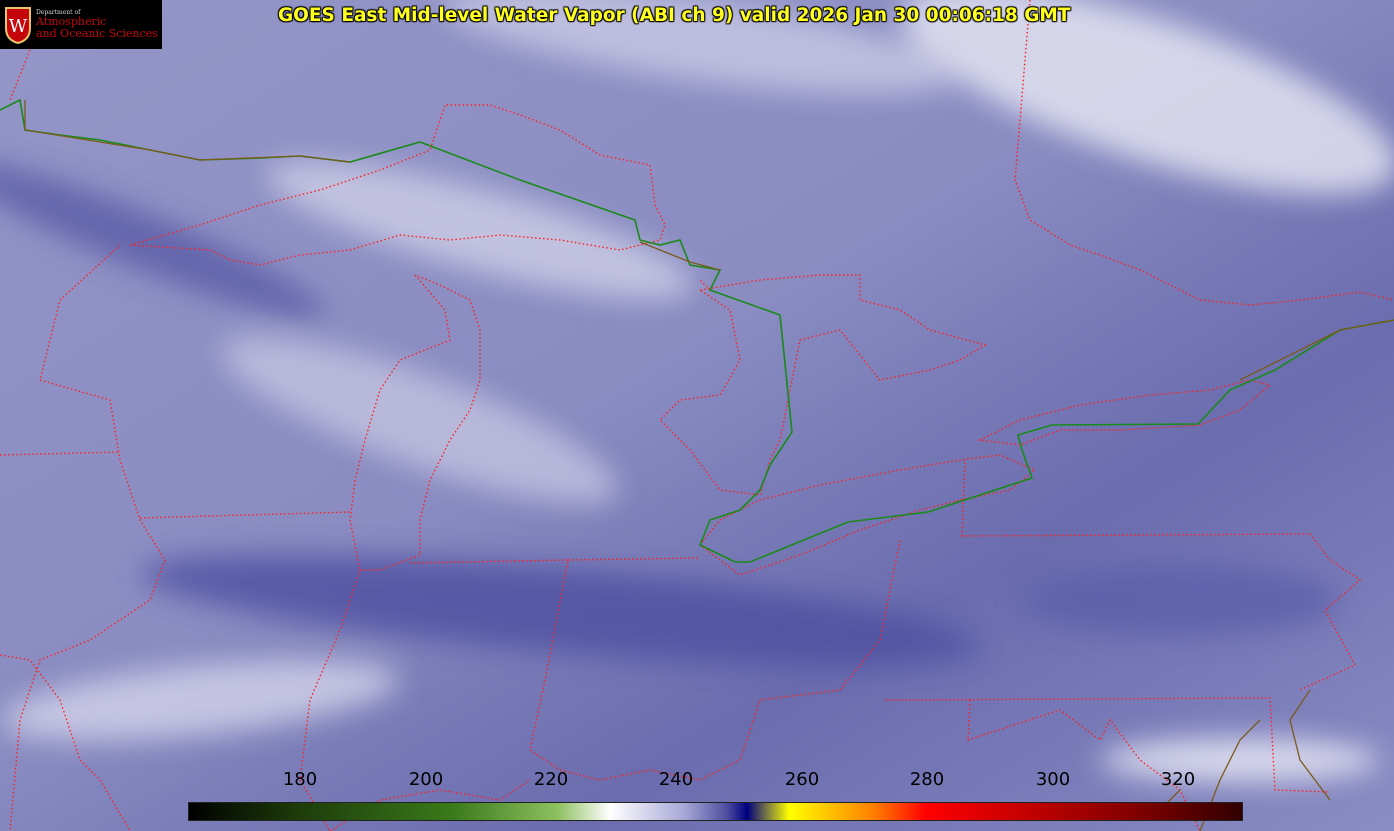 The image size is (1394, 831). I want to click on colorbar-tick-label: 280, so click(927, 779).